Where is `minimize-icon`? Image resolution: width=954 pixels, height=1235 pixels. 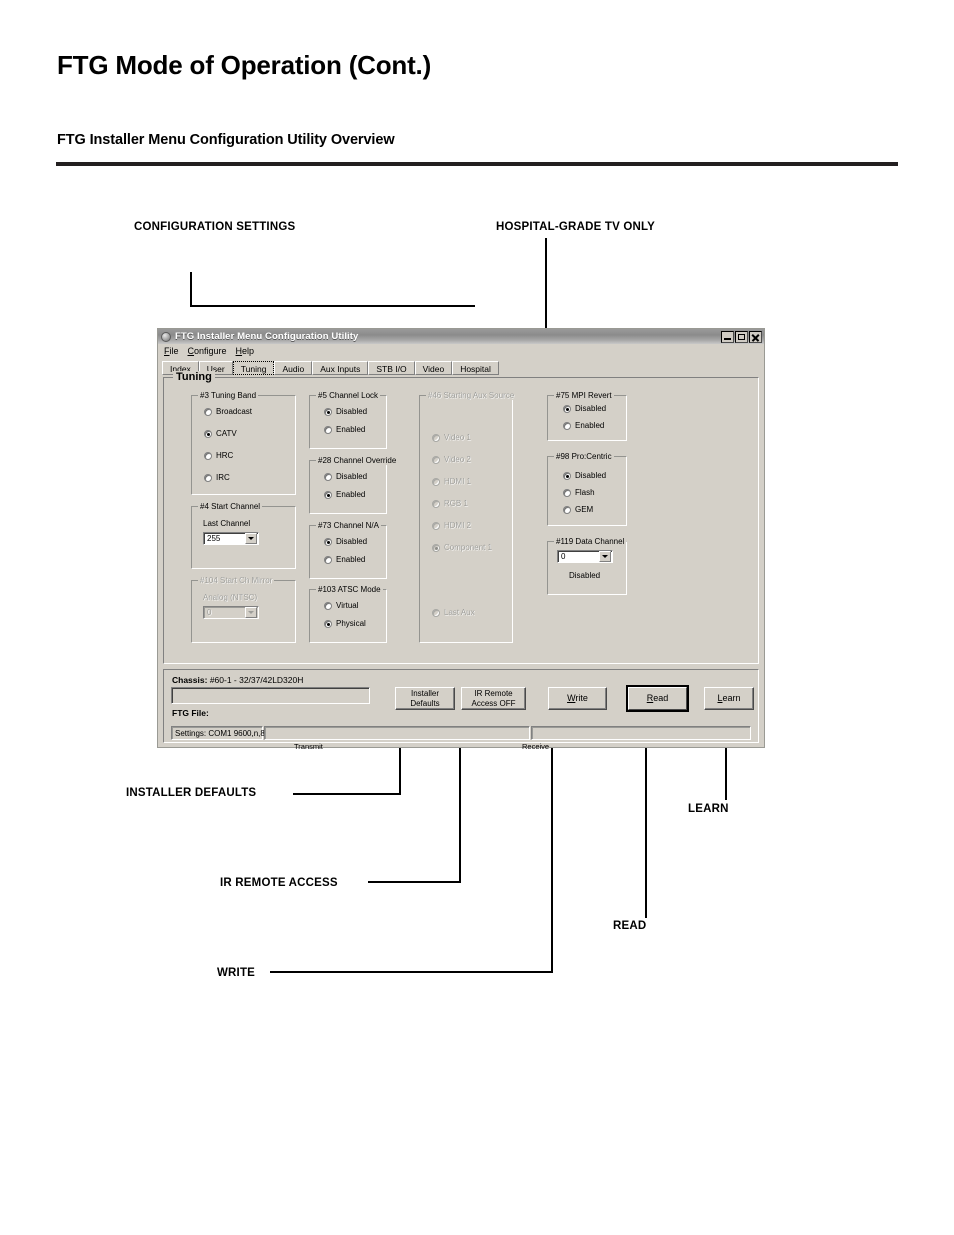 minimize-icon is located at coordinates (727, 336).